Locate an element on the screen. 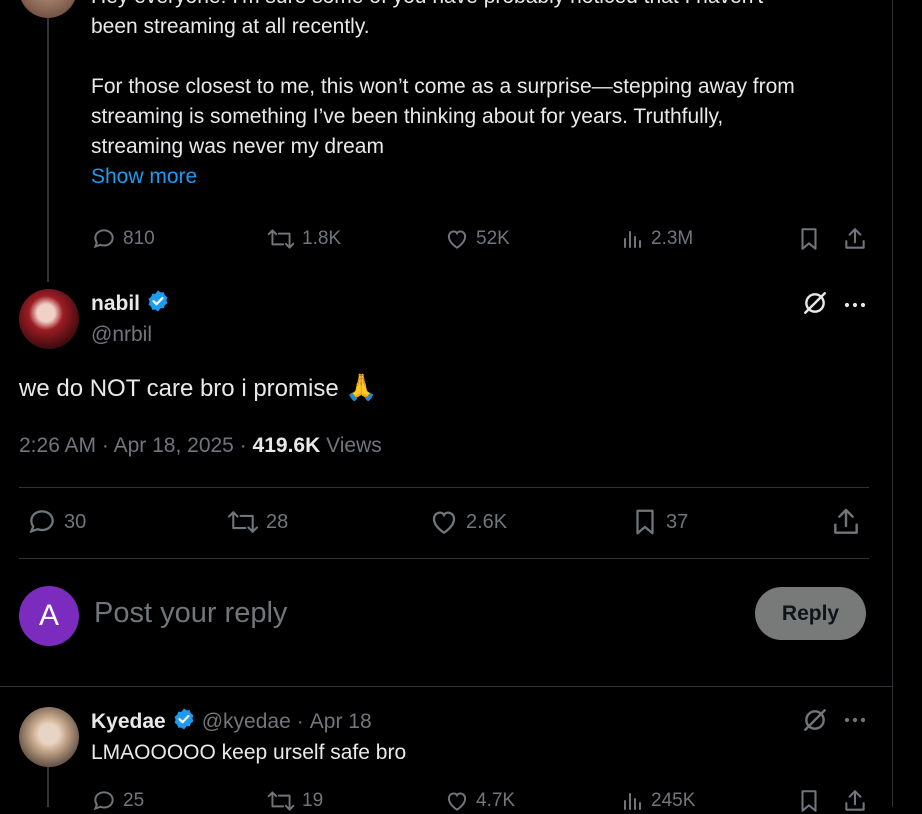 The image size is (922, 814). avatar-top-post is located at coordinates (48, 9).